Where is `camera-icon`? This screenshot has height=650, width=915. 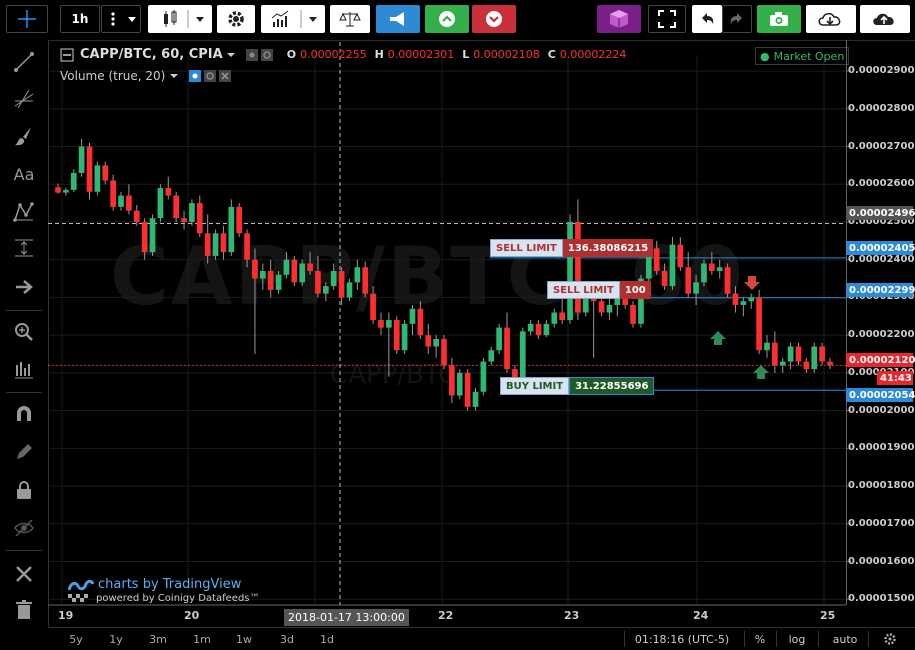
camera-icon is located at coordinates (779, 19).